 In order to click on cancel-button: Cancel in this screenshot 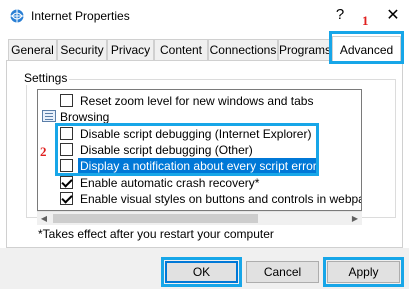, I will do `click(282, 272)`.